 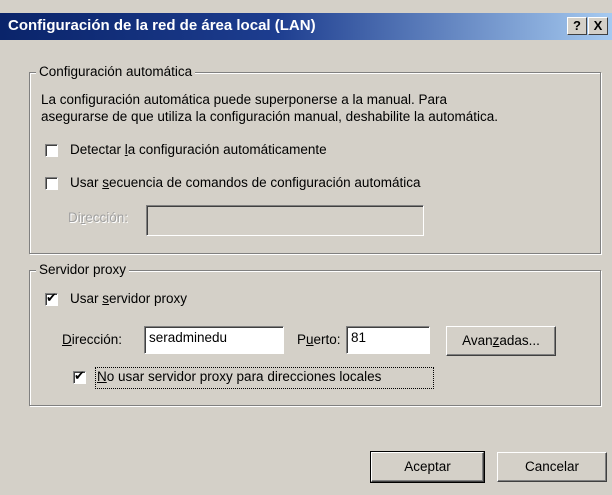 I want to click on script-address-label: Dirección:, so click(x=98, y=217).